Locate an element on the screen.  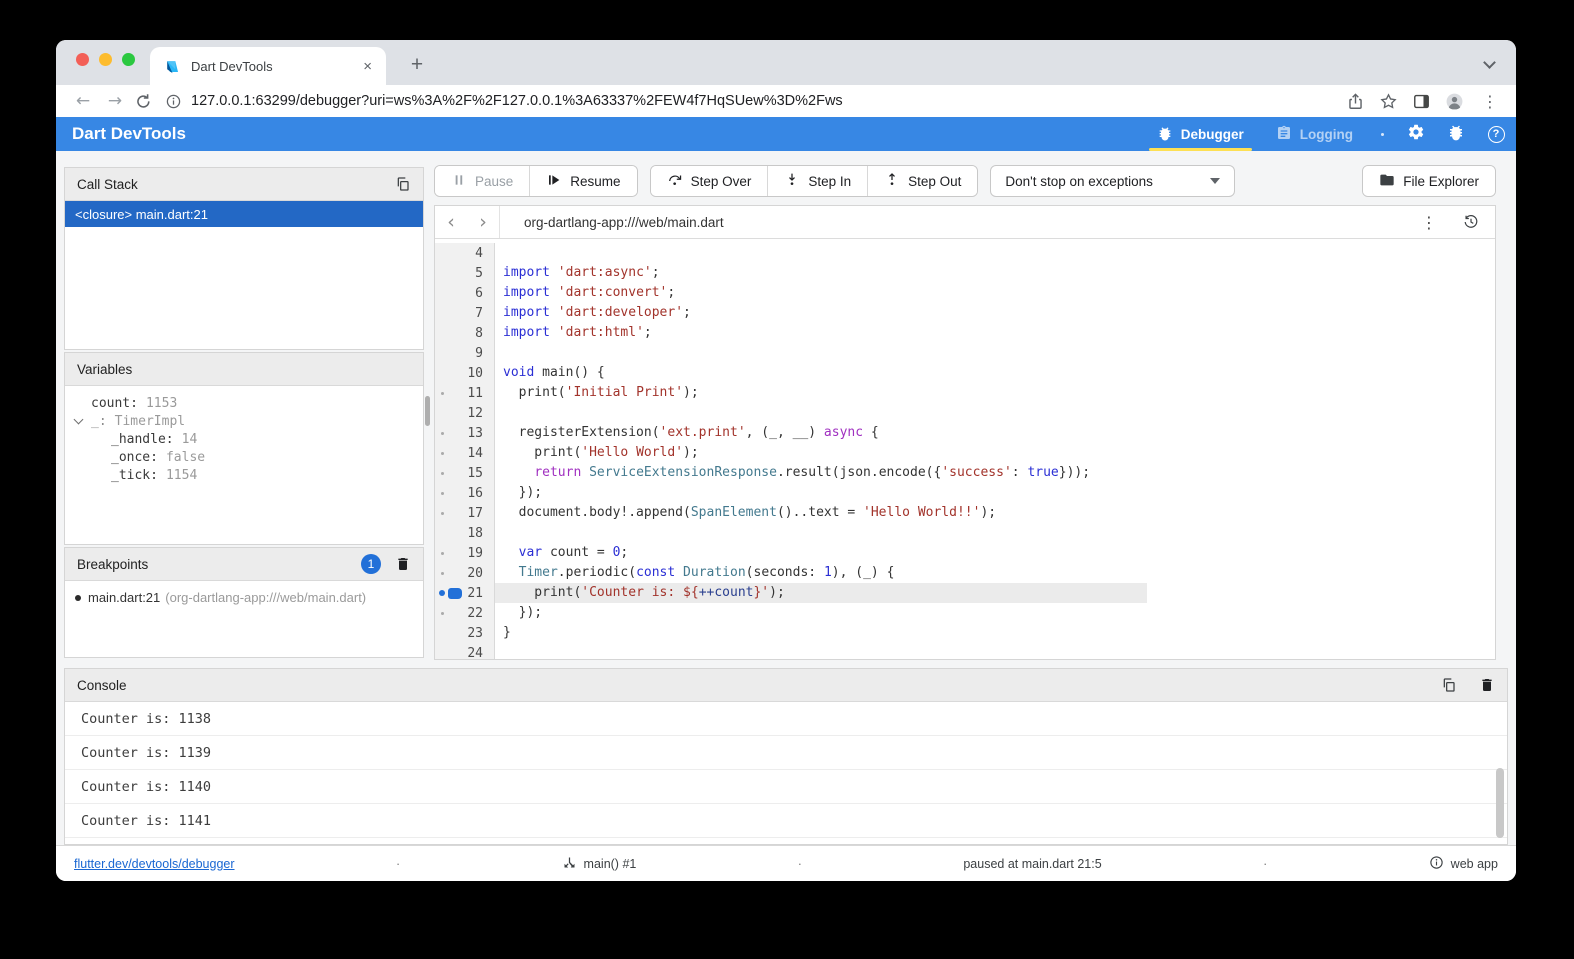
step-in-button: Step In is located at coordinates (817, 181).